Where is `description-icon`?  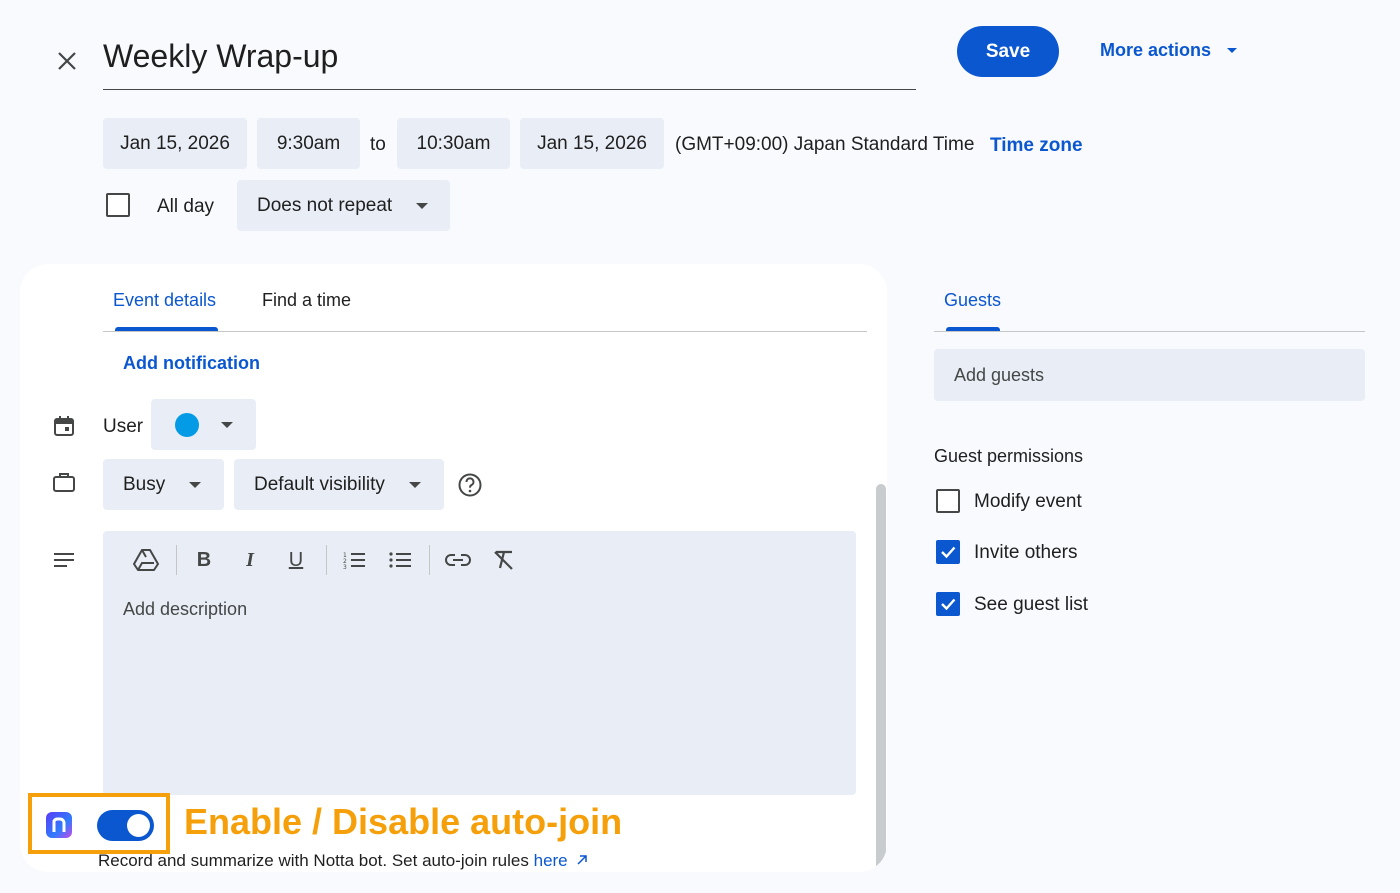 description-icon is located at coordinates (64, 560).